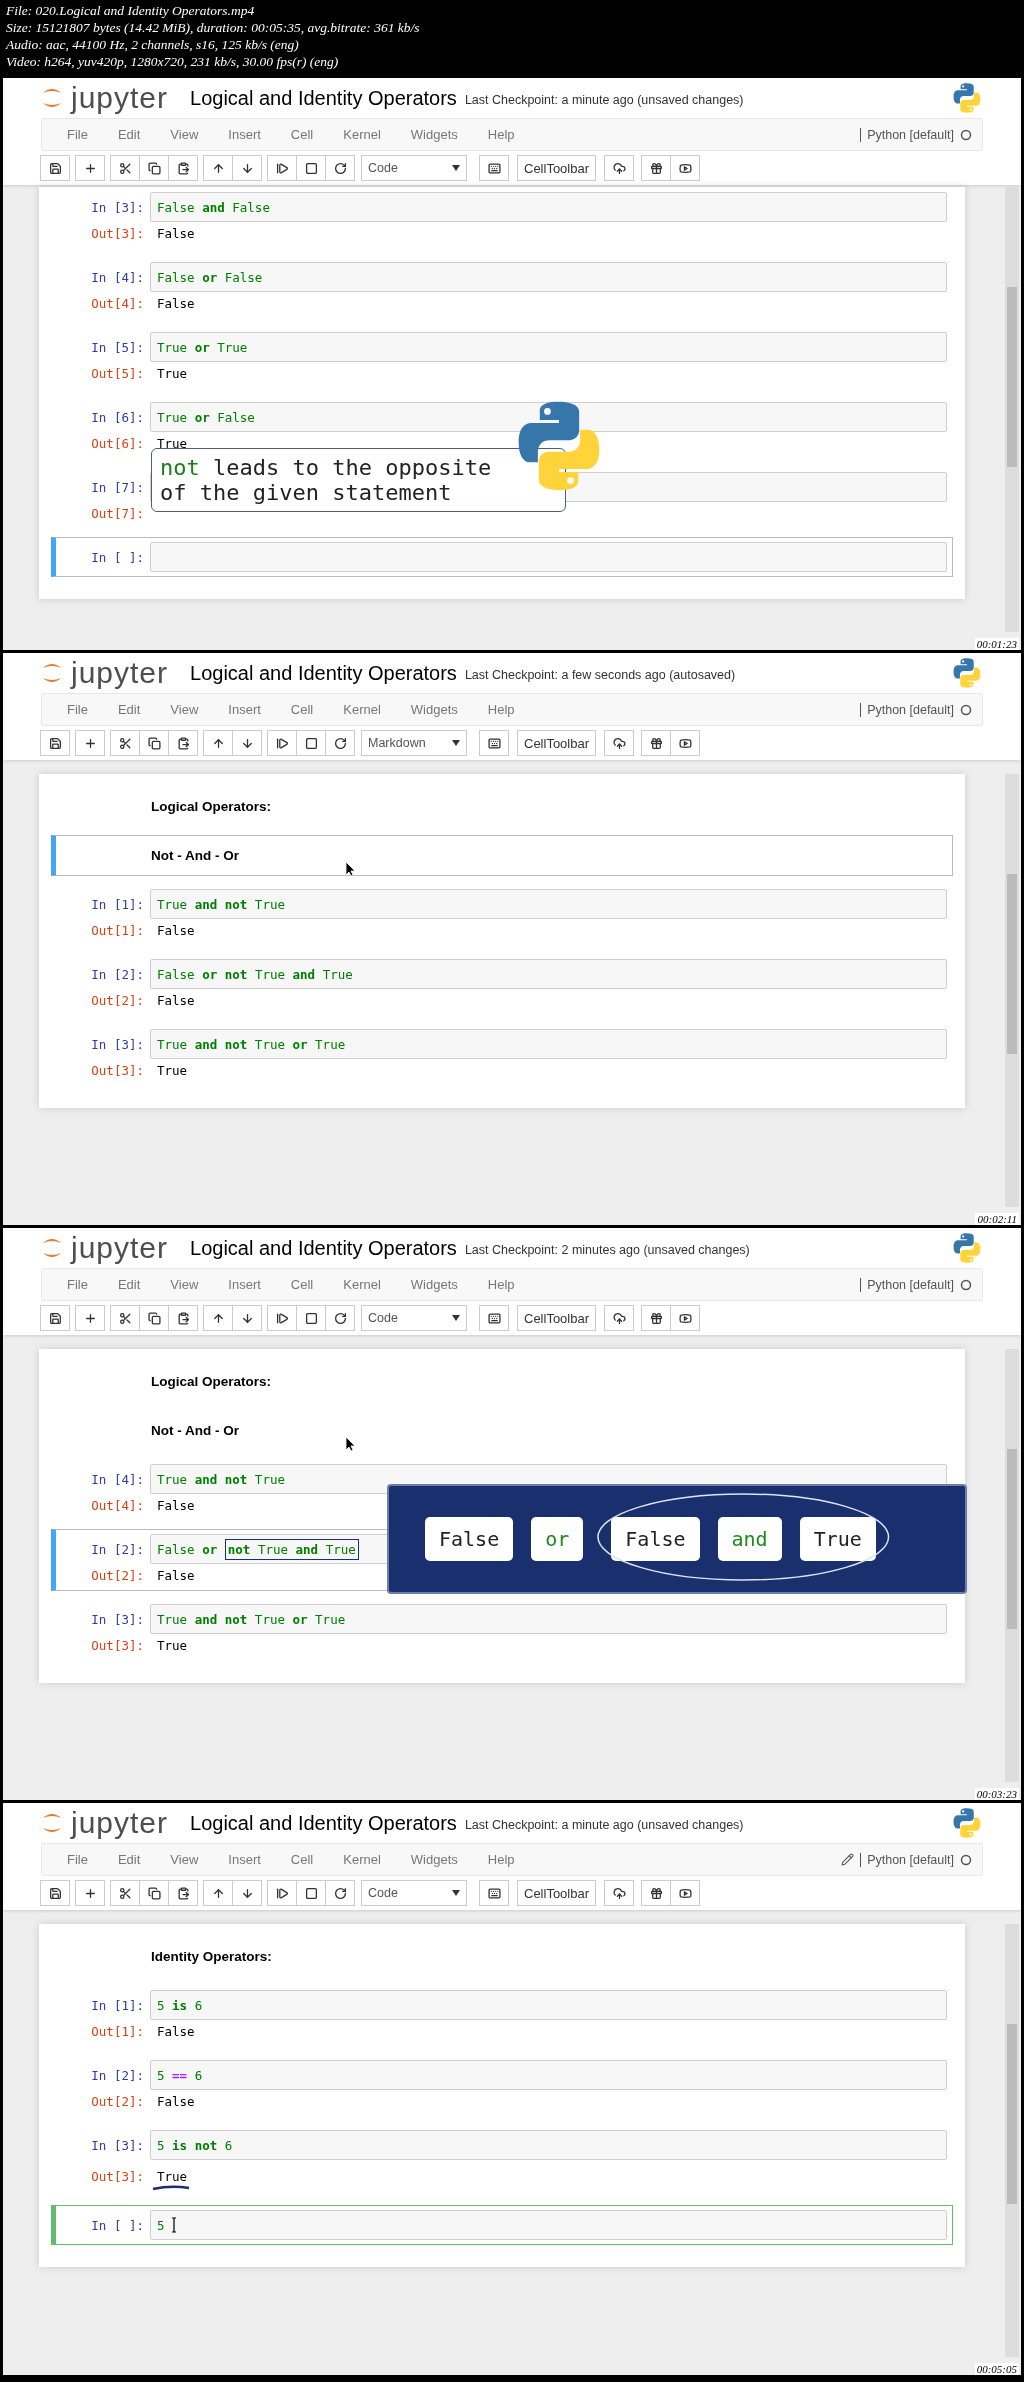 Image resolution: width=1024 pixels, height=2382 pixels. Describe the element at coordinates (153, 44) in the screenshot. I see `file-info-line: Audio: aac, 44100 Hz, 2 channels, s16, 125 kb/s (eng)` at that location.